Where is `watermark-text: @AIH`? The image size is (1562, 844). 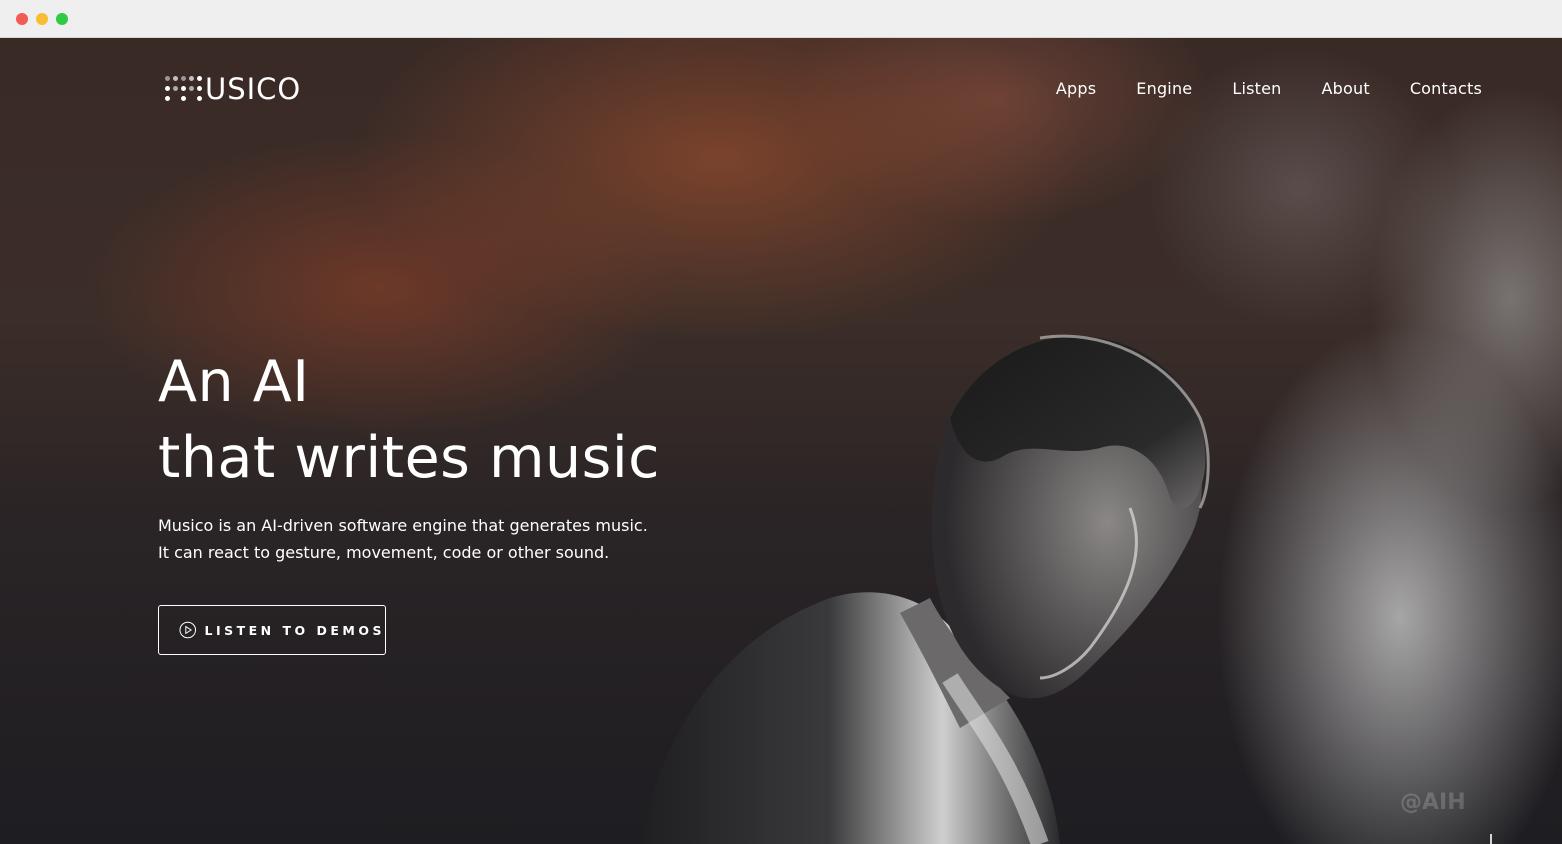
watermark-text: @AIH is located at coordinates (1433, 802).